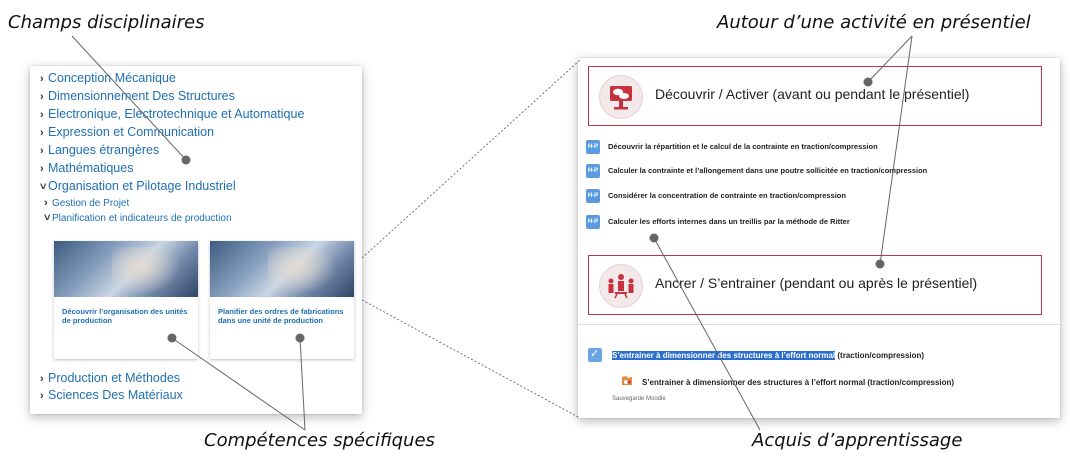 The width and height of the screenshot is (1070, 459). I want to click on divider, so click(819, 324).